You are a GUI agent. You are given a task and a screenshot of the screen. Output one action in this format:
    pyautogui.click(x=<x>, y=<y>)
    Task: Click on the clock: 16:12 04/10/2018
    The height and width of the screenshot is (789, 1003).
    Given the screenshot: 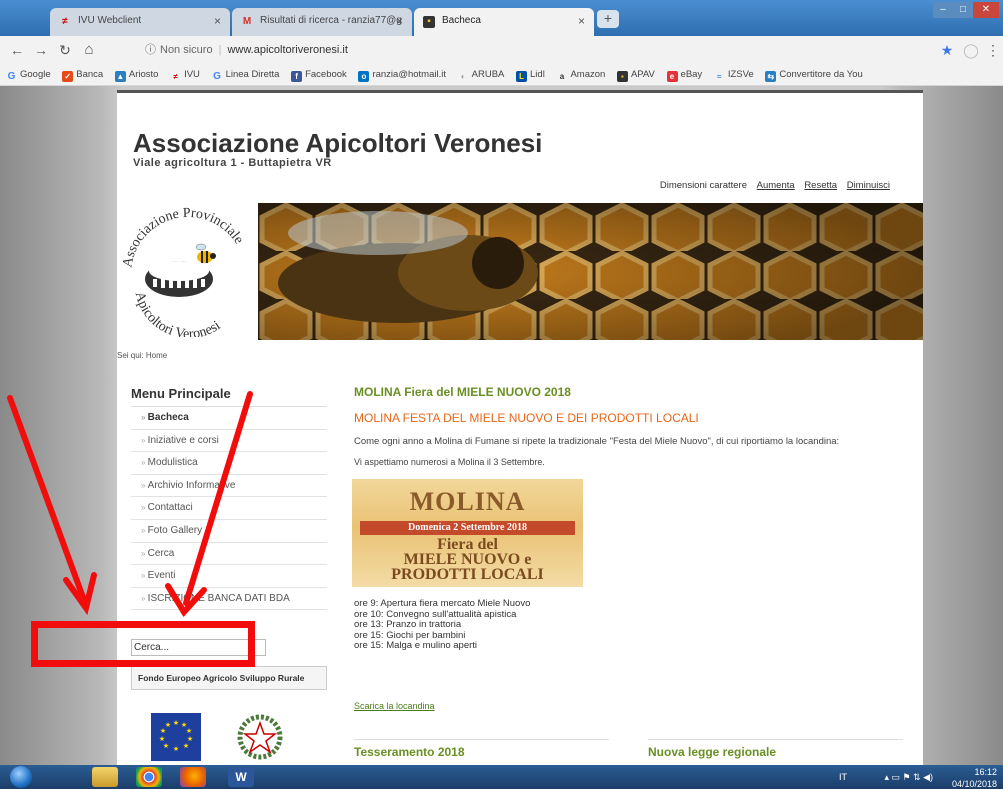 What is the action you would take?
    pyautogui.click(x=974, y=777)
    